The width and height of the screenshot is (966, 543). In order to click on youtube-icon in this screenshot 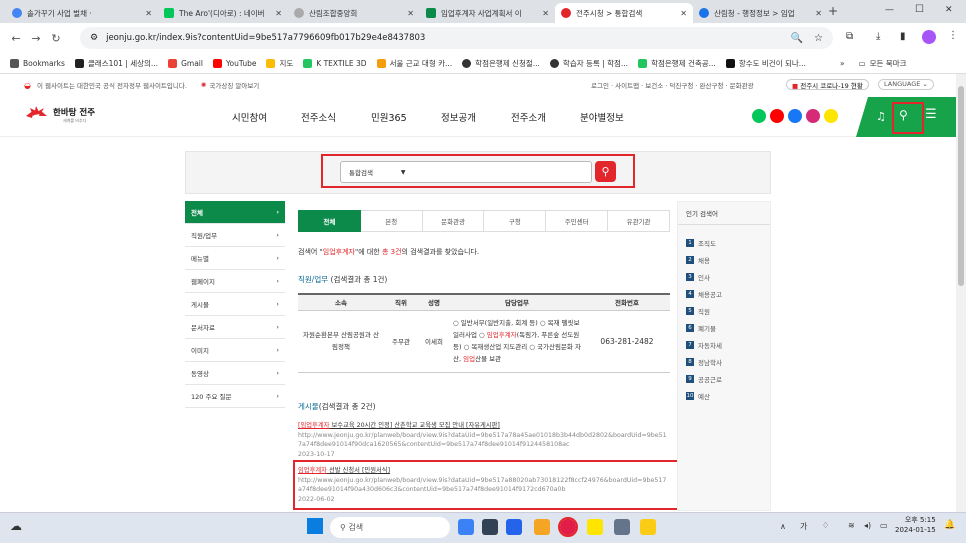, I will do `click(777, 116)`.